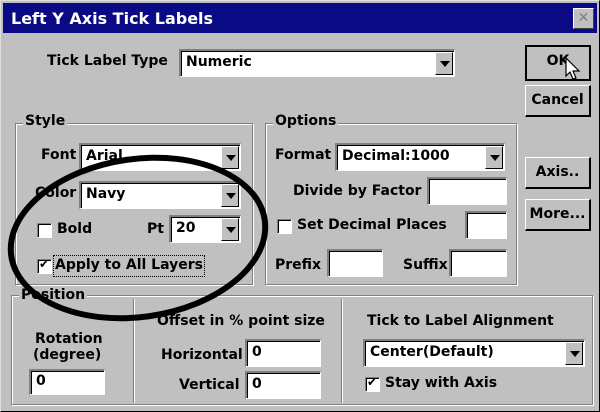  Describe the element at coordinates (306, 121) in the screenshot. I see `options-group-title: Options` at that location.